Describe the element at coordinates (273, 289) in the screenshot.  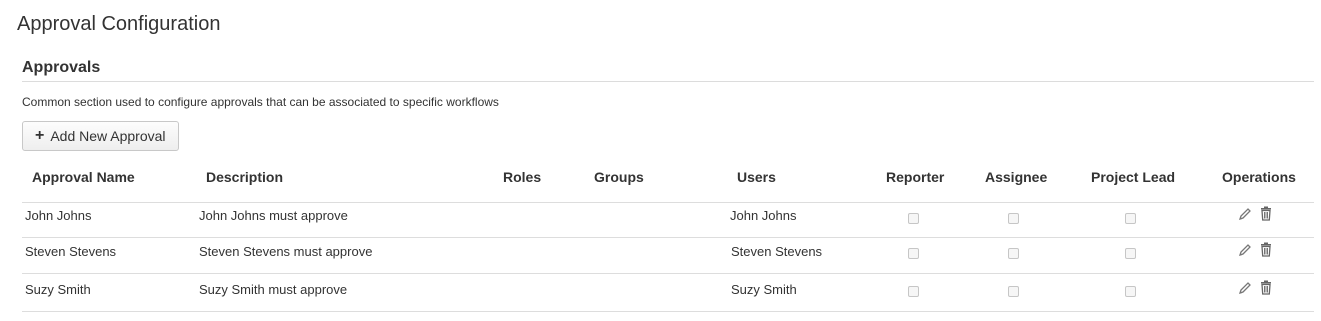
I see `cell-description: Suzy Smith must approve` at that location.